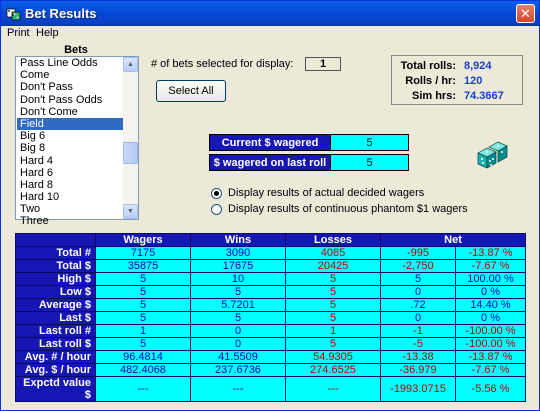 The image size is (540, 411). I want to click on table-row: Last $5 5 5 0 0 %, so click(271, 318).